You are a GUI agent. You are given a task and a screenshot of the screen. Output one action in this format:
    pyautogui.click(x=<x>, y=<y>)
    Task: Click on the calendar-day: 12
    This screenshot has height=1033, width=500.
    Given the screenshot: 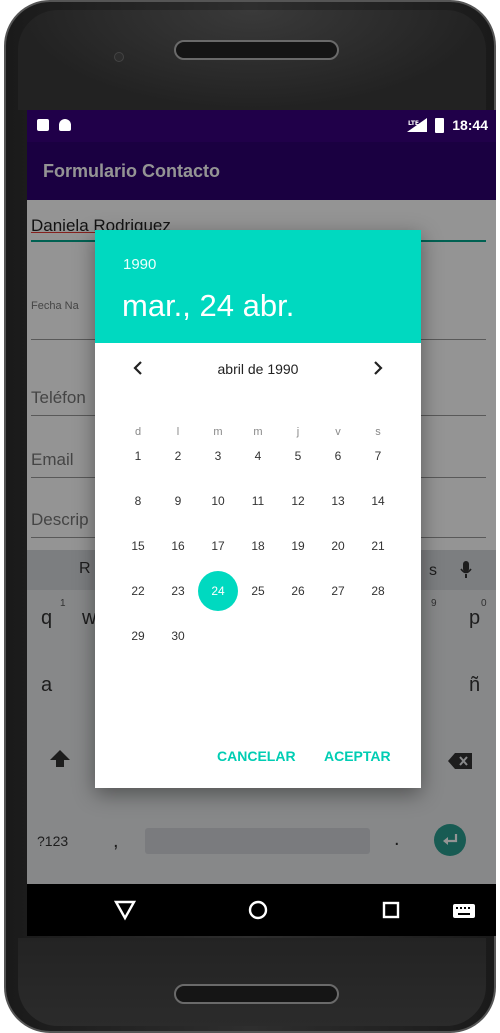 What is the action you would take?
    pyautogui.click(x=298, y=501)
    